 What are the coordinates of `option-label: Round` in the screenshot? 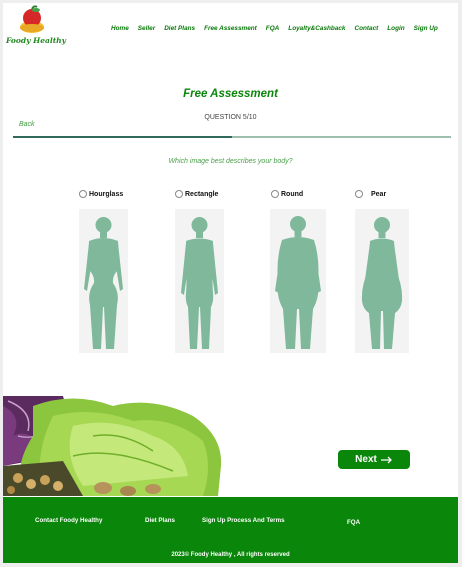 It's located at (292, 194).